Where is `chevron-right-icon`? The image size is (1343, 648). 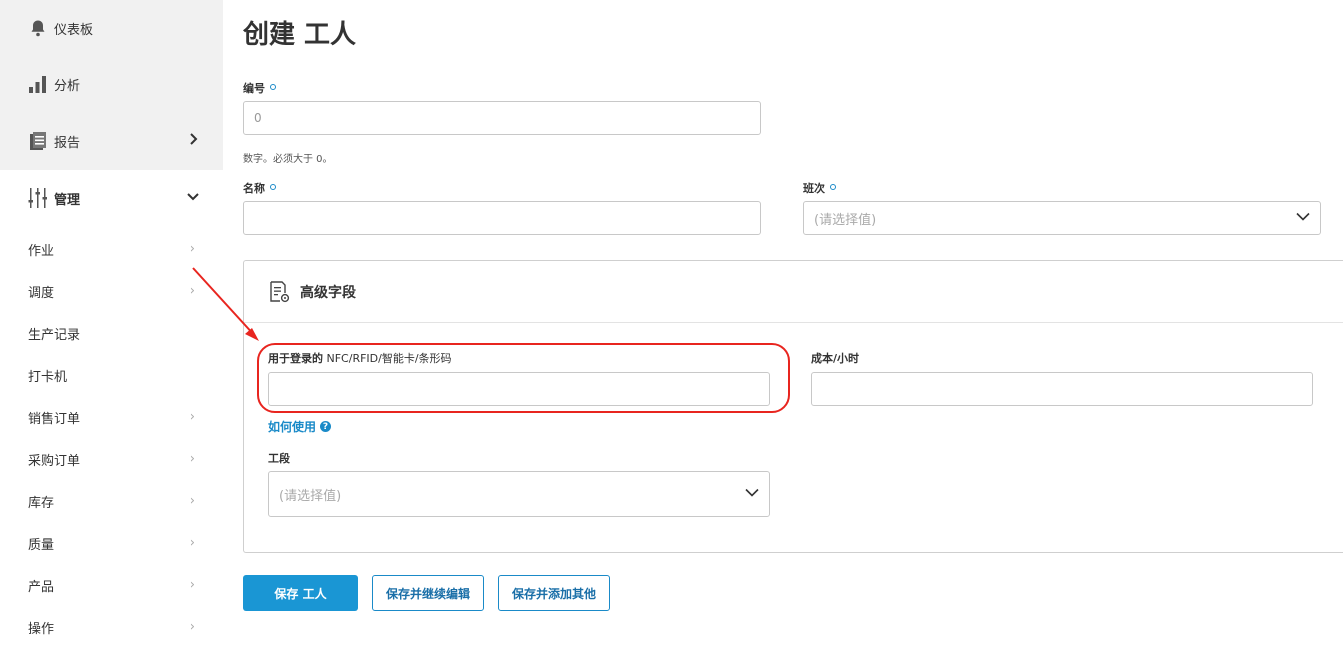
chevron-right-icon is located at coordinates (194, 141).